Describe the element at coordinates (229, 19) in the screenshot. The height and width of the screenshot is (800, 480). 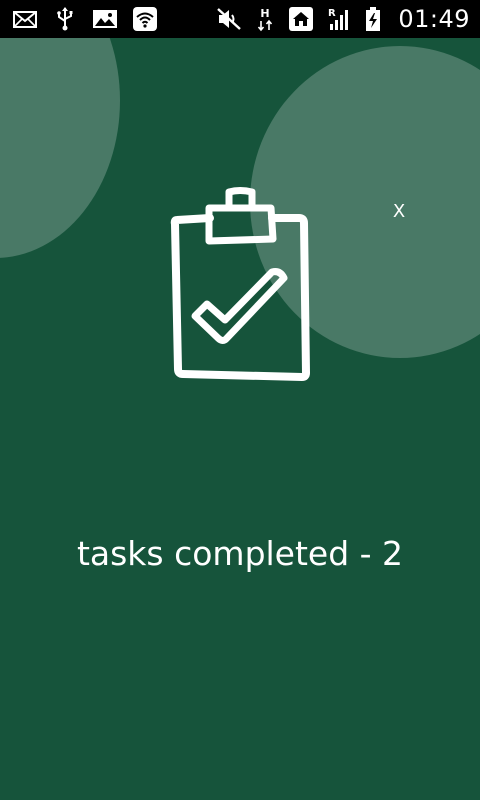
I see `vibrate-off-icon` at that location.